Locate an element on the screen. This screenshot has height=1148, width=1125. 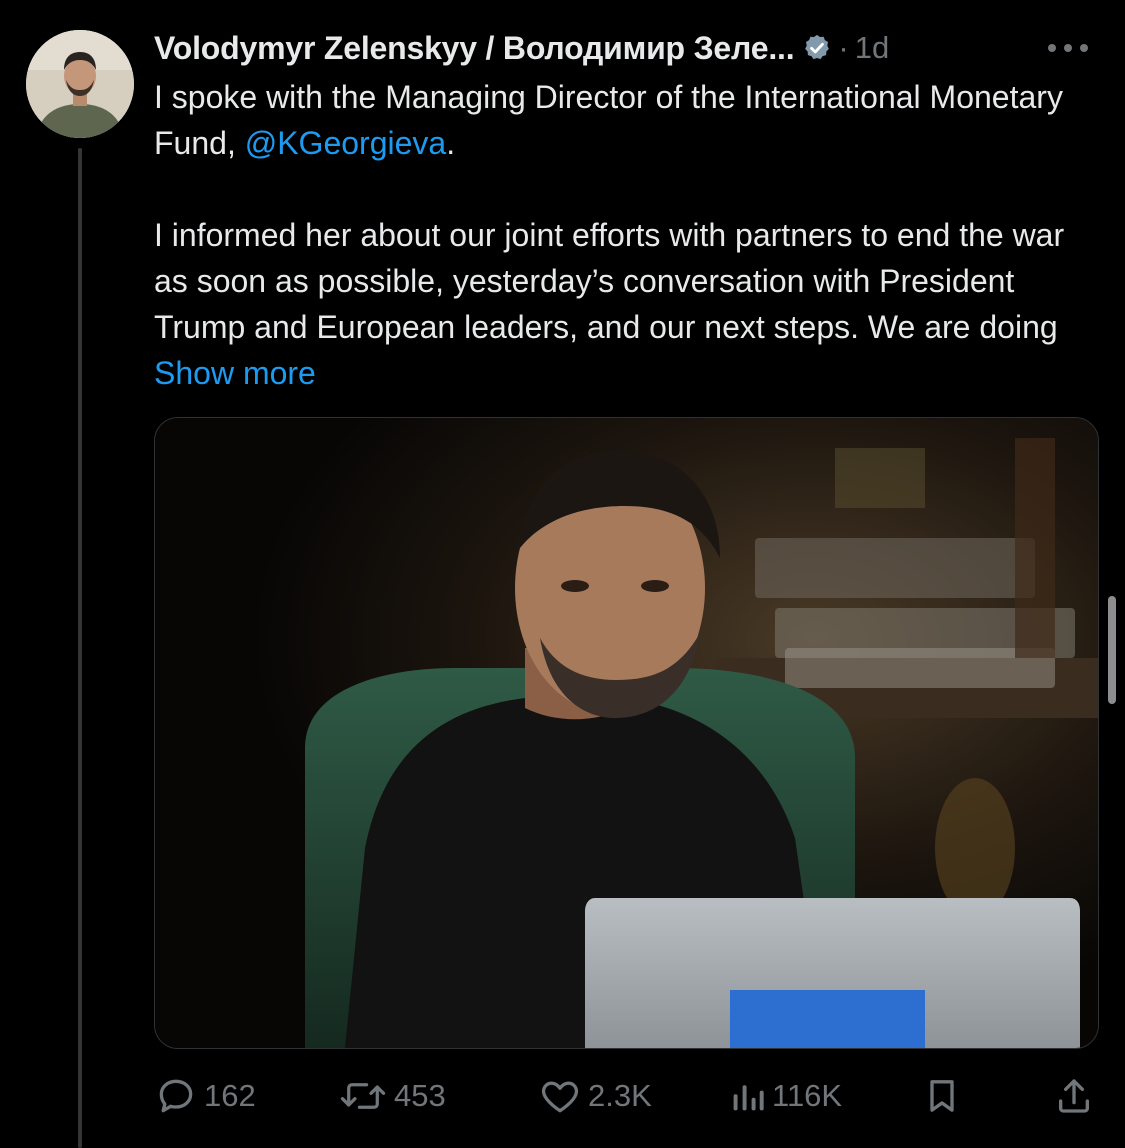
share-icon is located at coordinates (1074, 1096).